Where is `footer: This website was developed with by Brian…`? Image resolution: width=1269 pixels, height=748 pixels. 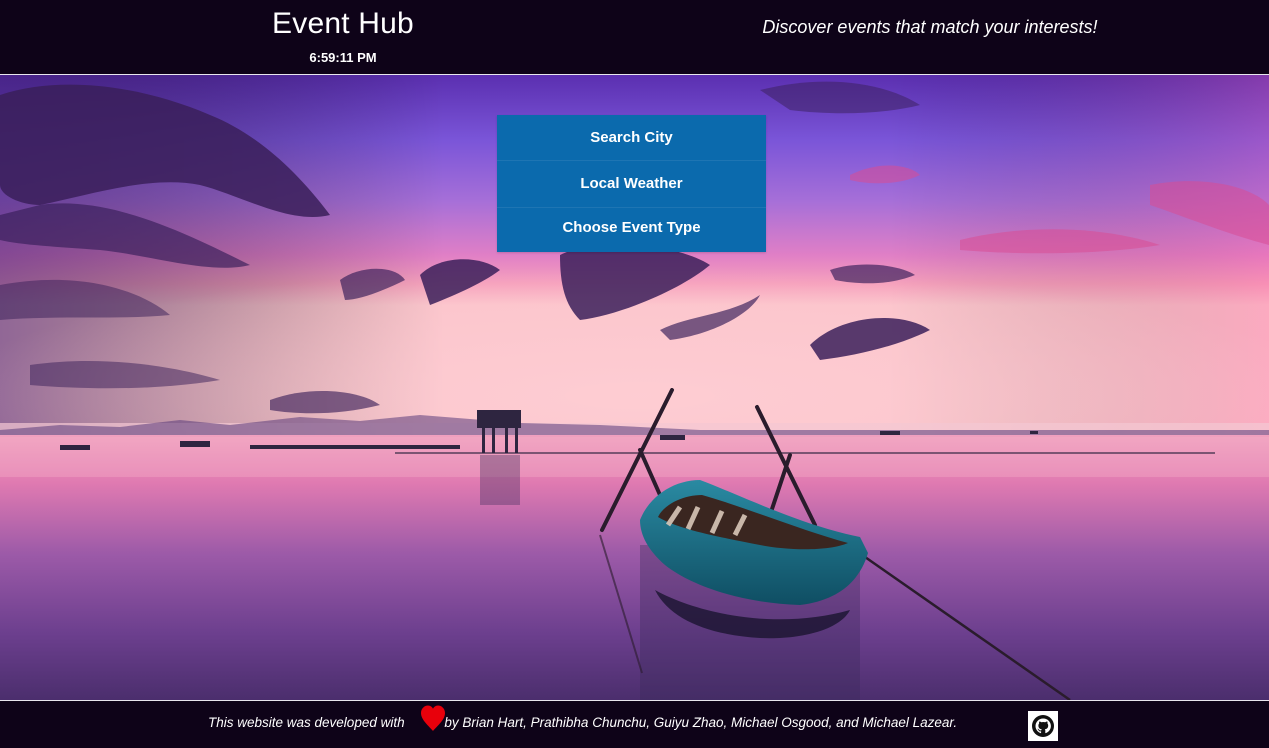 footer: This website was developed with by Brian… is located at coordinates (634, 724).